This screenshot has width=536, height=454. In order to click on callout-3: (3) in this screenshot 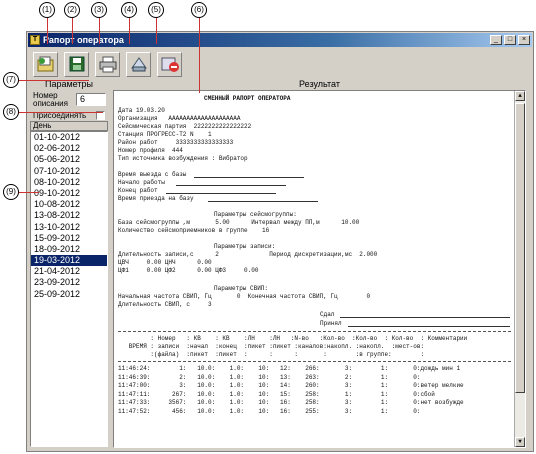, I will do `click(99, 10)`.